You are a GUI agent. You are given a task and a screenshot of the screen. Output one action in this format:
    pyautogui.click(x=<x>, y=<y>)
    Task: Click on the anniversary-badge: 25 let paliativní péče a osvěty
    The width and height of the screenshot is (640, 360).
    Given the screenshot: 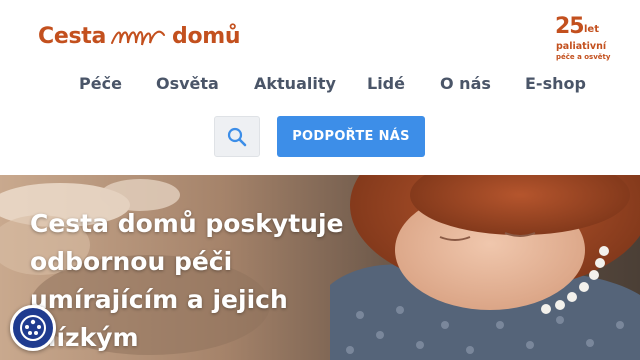 What is the action you would take?
    pyautogui.click(x=585, y=39)
    